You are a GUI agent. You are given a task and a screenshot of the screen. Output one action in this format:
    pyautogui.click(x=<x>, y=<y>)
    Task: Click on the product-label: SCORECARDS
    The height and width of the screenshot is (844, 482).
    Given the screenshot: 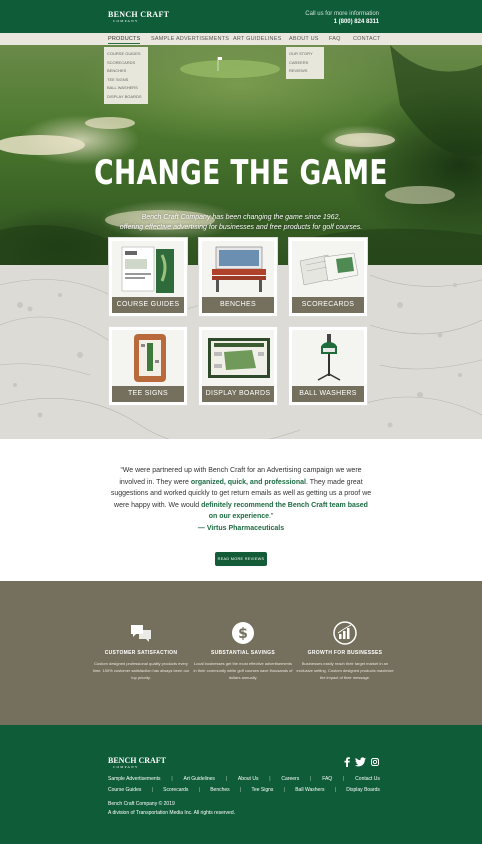 What is the action you would take?
    pyautogui.click(x=328, y=305)
    